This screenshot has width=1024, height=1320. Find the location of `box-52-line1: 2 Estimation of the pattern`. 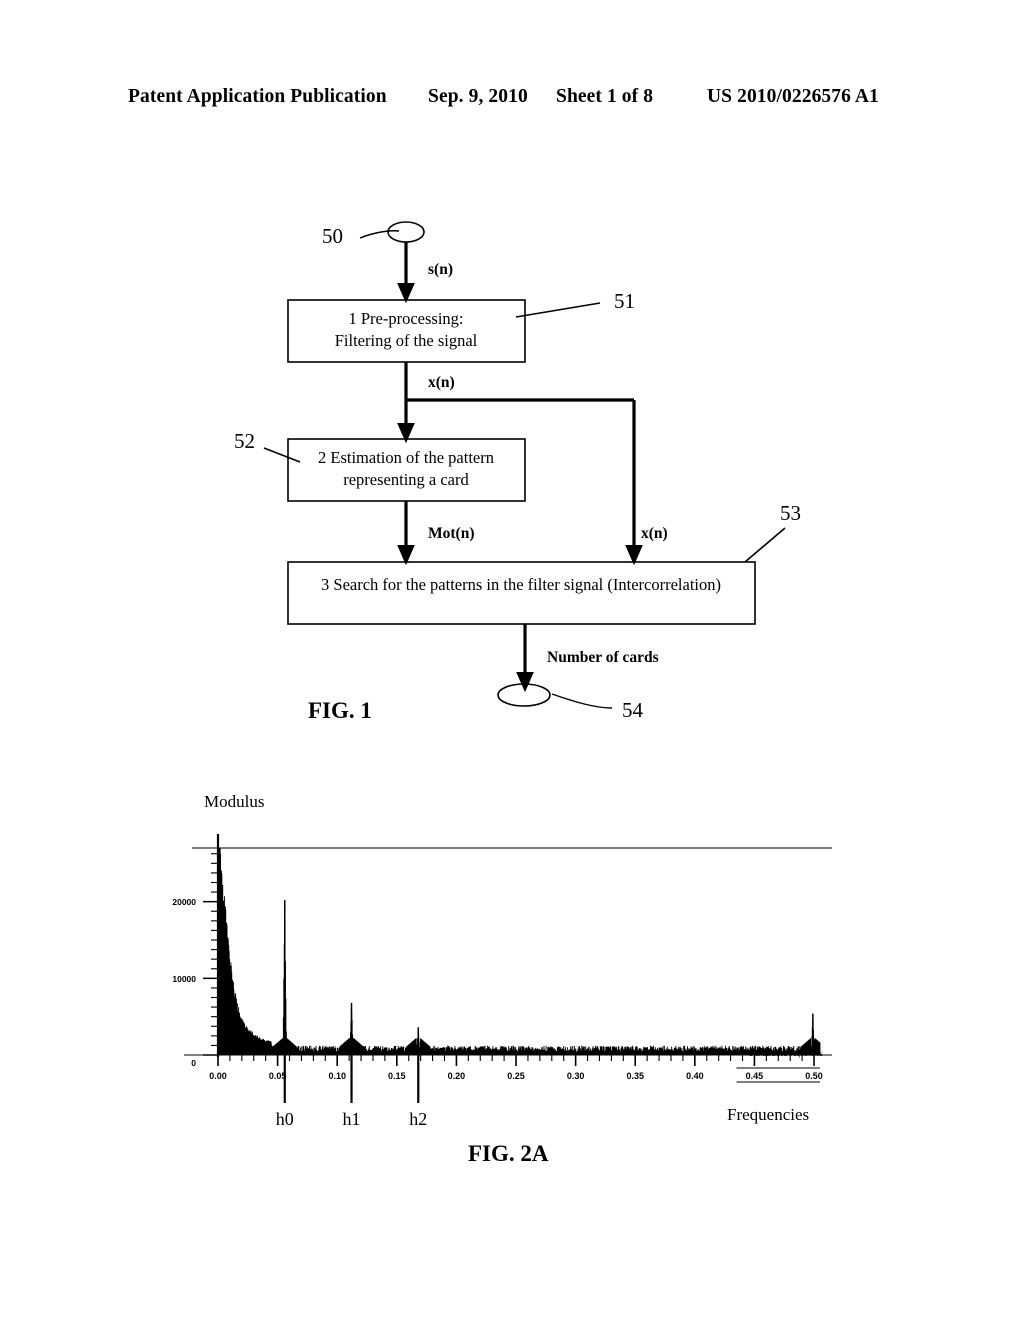

box-52-line1: 2 Estimation of the pattern is located at coordinates (406, 457).